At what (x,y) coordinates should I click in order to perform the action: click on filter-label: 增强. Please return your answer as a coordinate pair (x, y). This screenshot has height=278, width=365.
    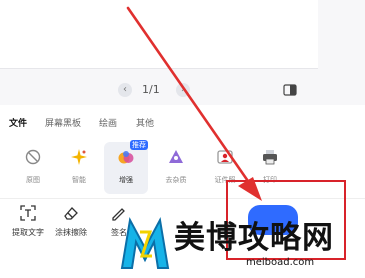
    Looking at the image, I should click on (126, 180).